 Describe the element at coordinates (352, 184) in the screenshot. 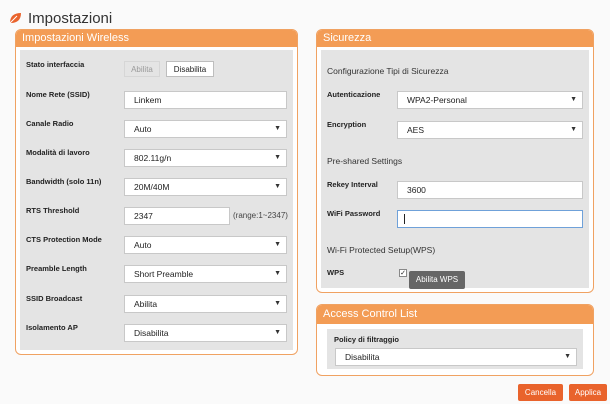

I see `rekey-label: Rekey Interval` at that location.